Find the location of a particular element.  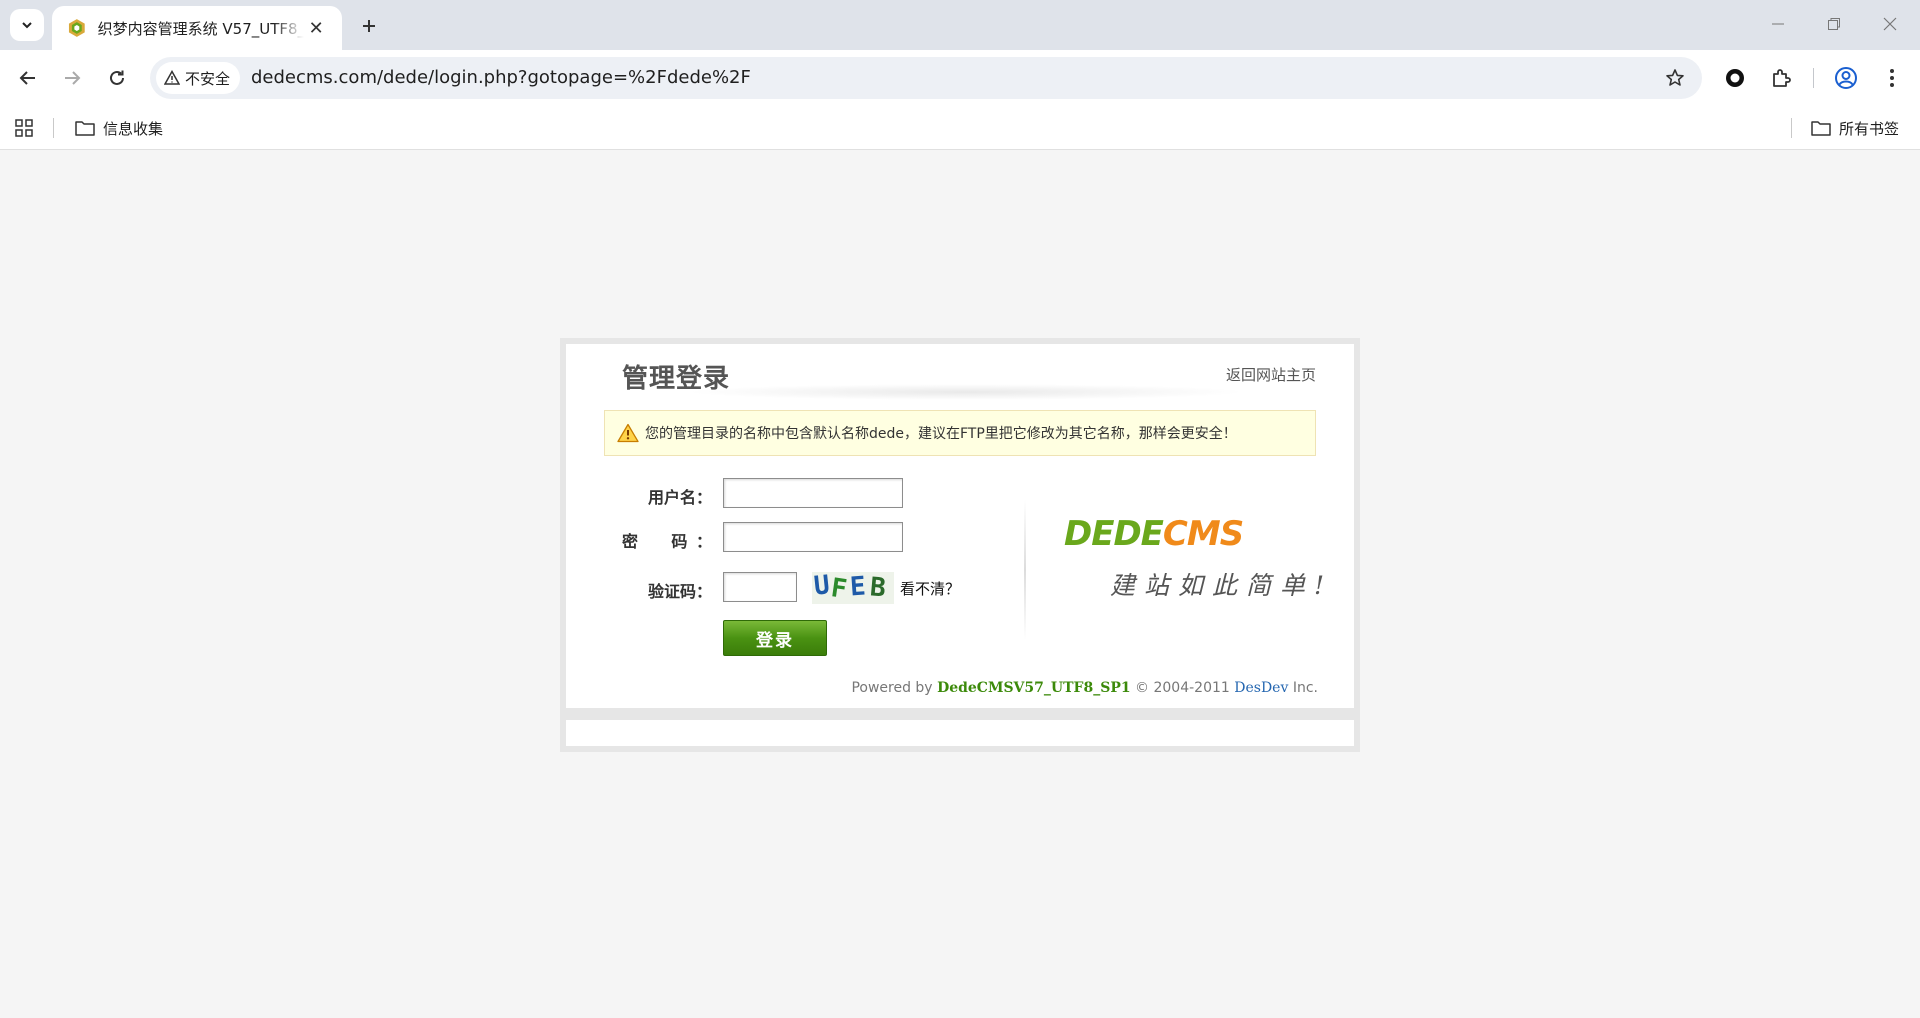

minimize-button is located at coordinates (1778, 24).